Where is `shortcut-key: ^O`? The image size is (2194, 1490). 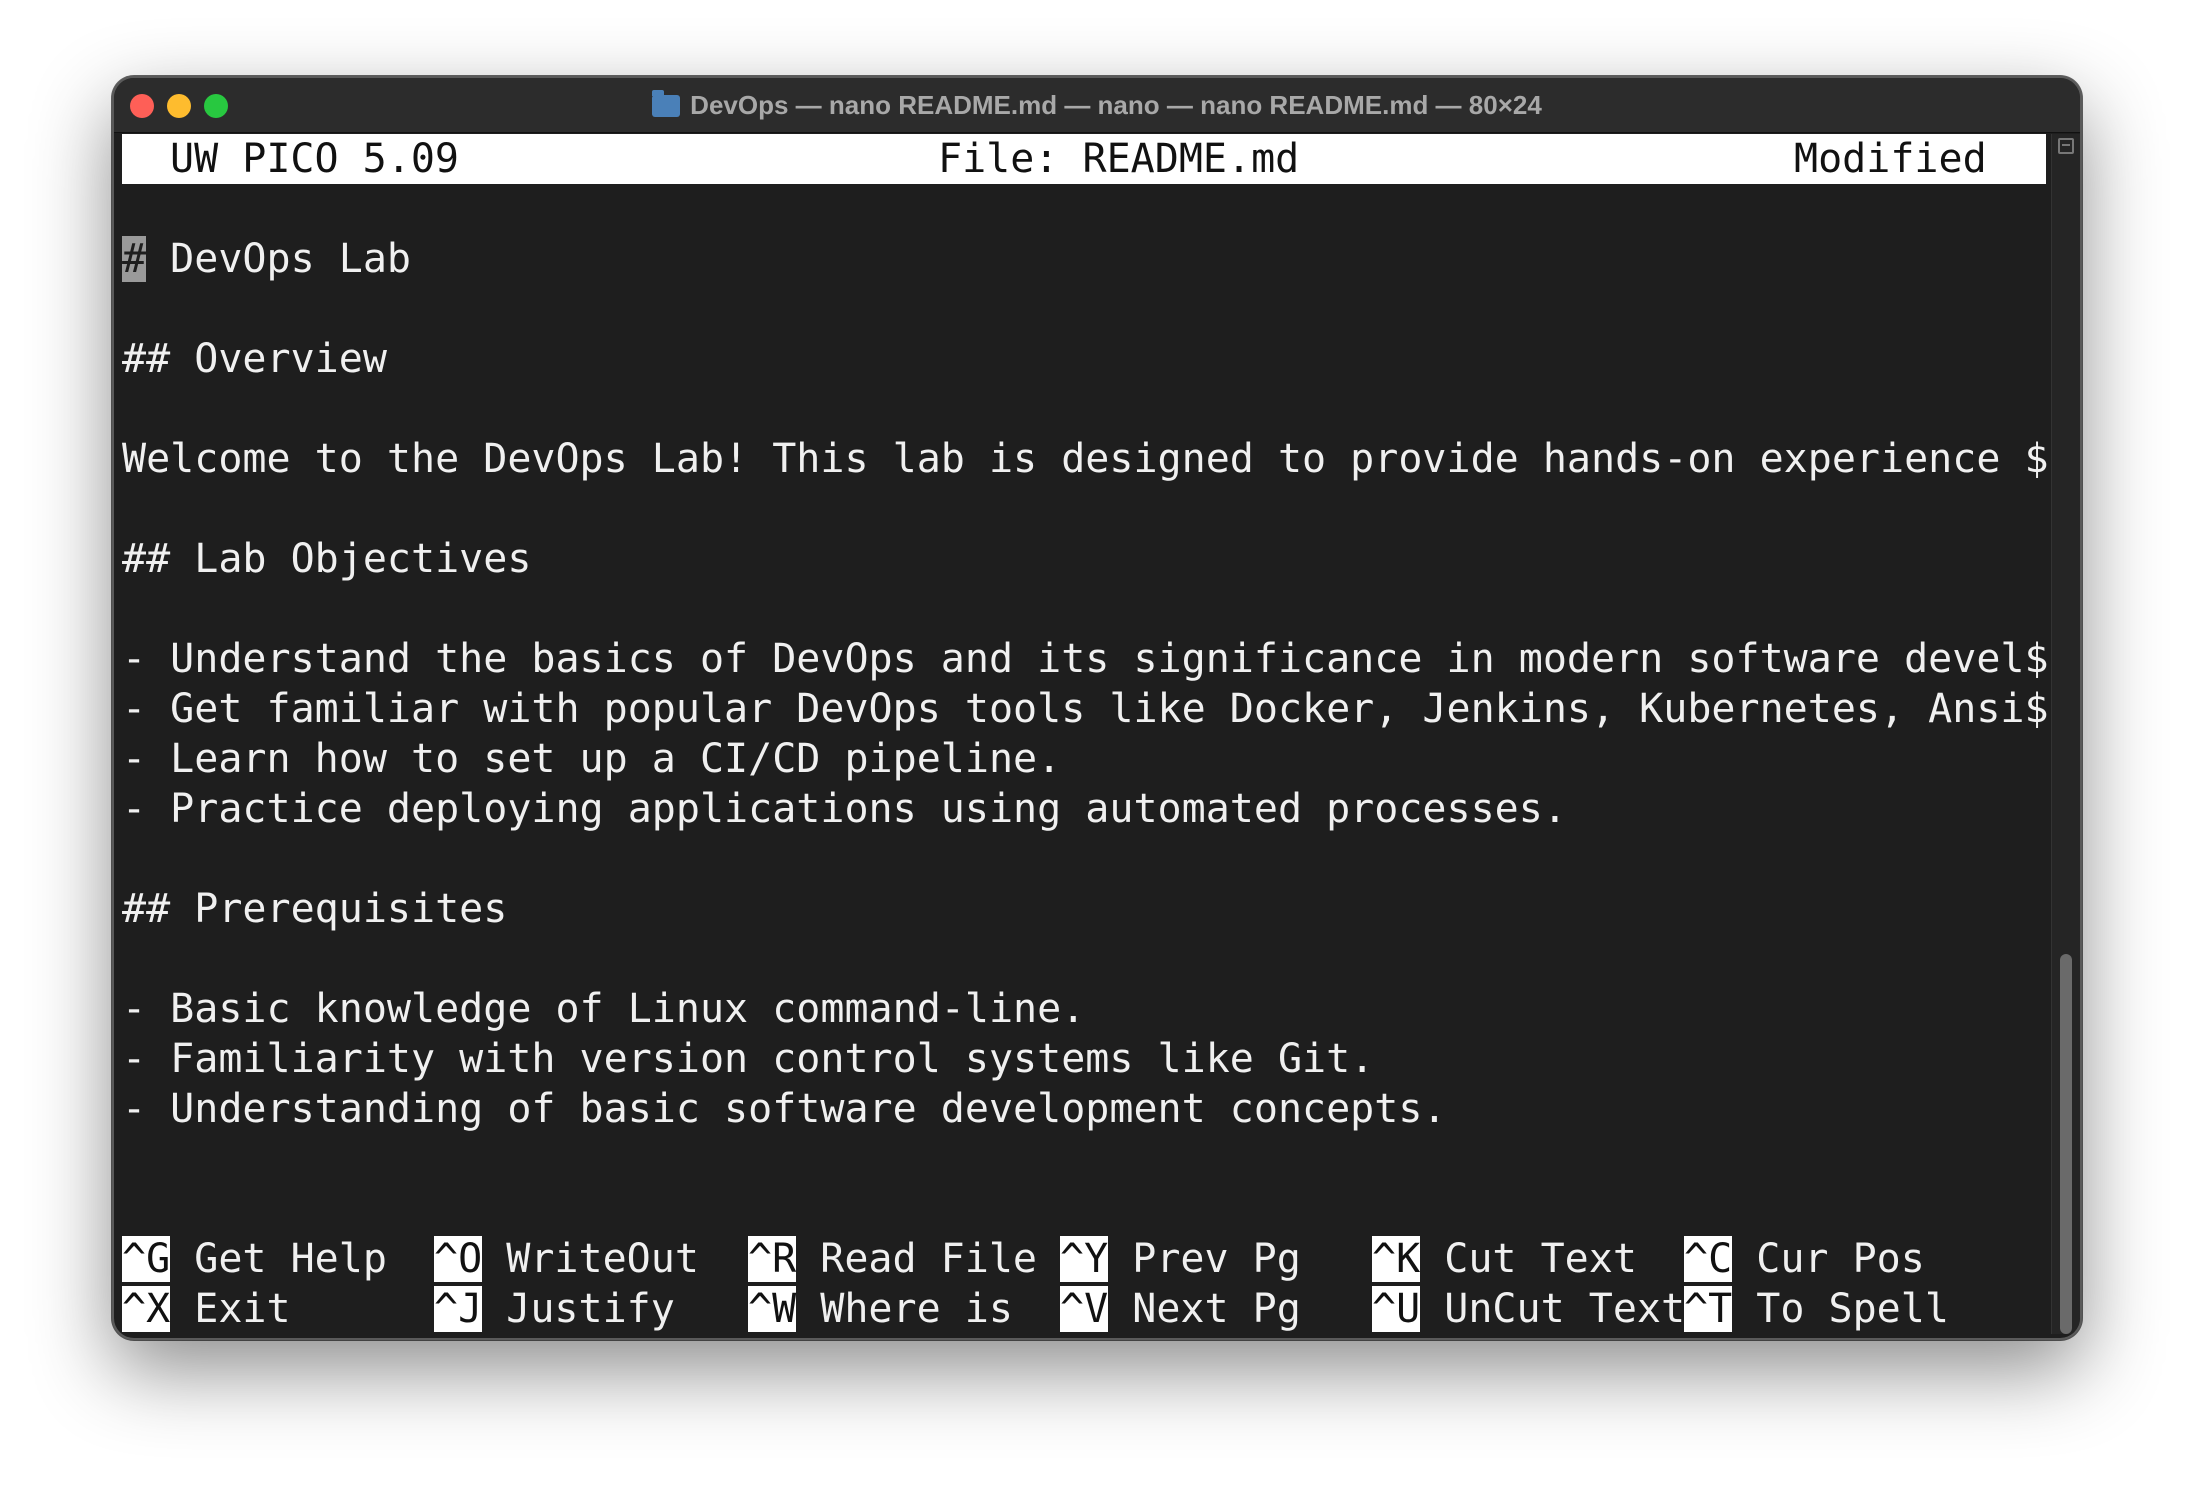 shortcut-key: ^O is located at coordinates (458, 1259).